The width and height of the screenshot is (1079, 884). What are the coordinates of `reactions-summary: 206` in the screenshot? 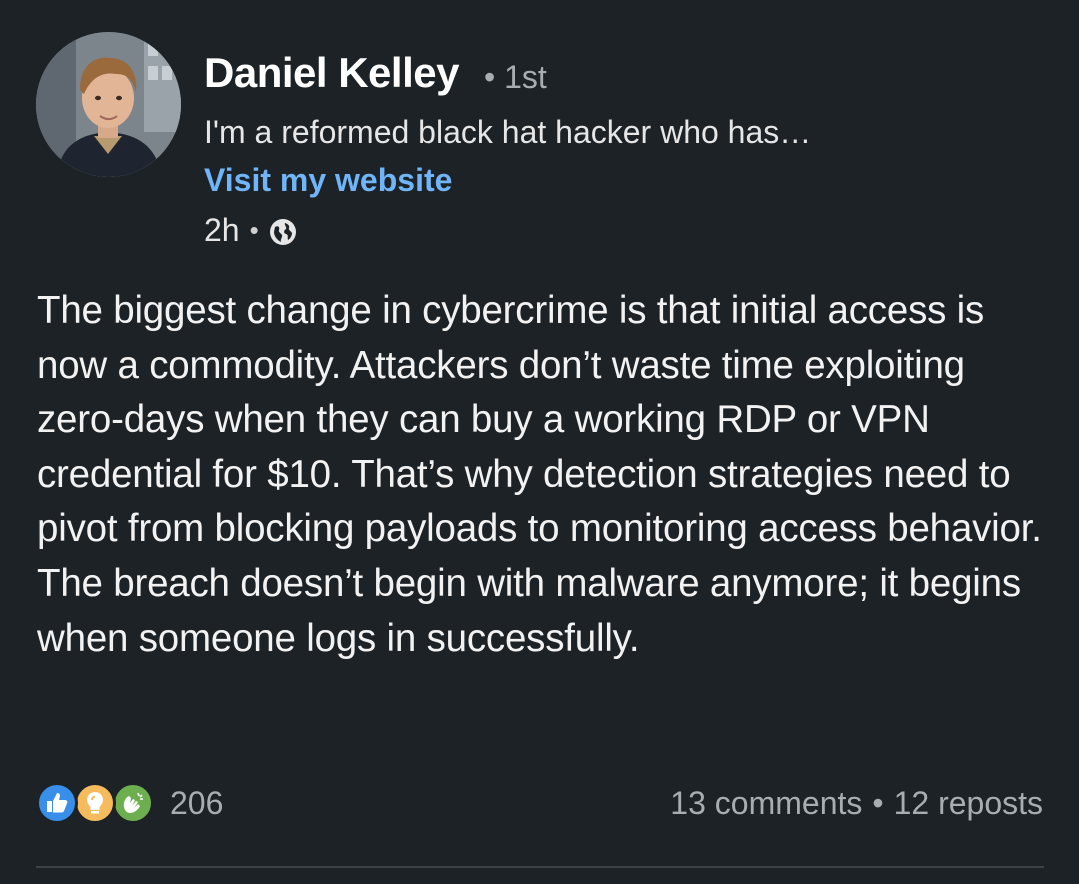 It's located at (129, 803).